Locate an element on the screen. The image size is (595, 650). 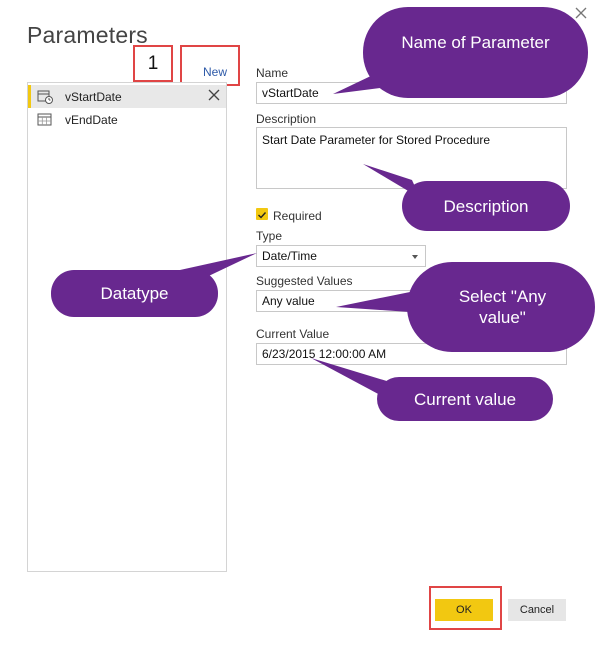
callout-select-any-text: Select "Any value" is located at coordinates (502, 307).